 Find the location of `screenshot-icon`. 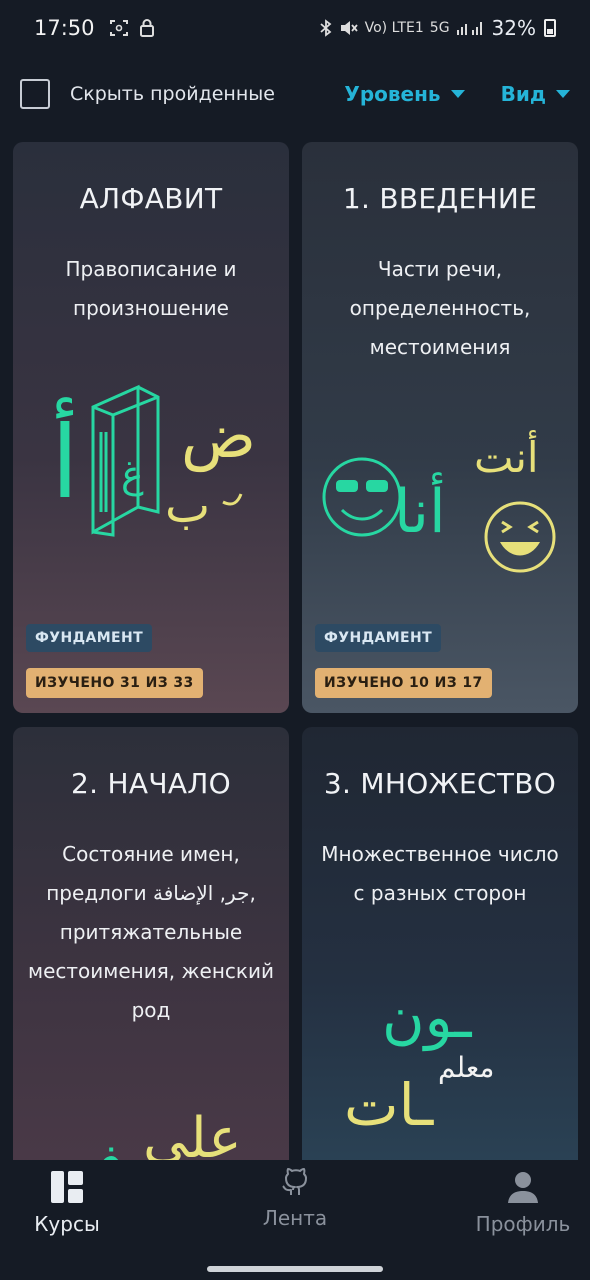

screenshot-icon is located at coordinates (118, 28).